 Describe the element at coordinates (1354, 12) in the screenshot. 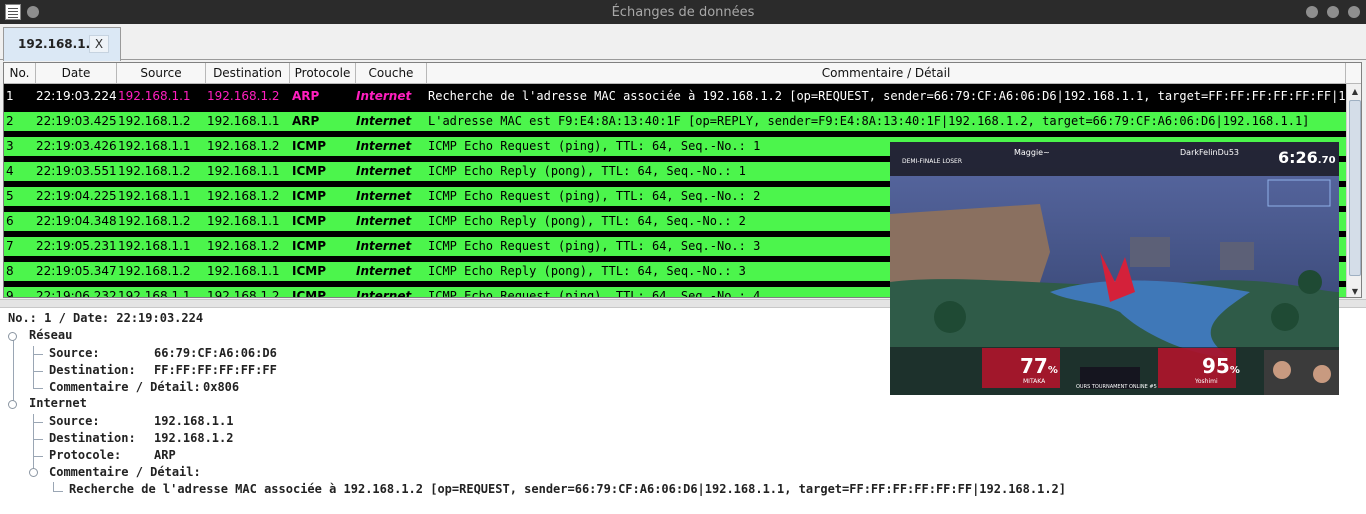

I see `close-window-button` at that location.